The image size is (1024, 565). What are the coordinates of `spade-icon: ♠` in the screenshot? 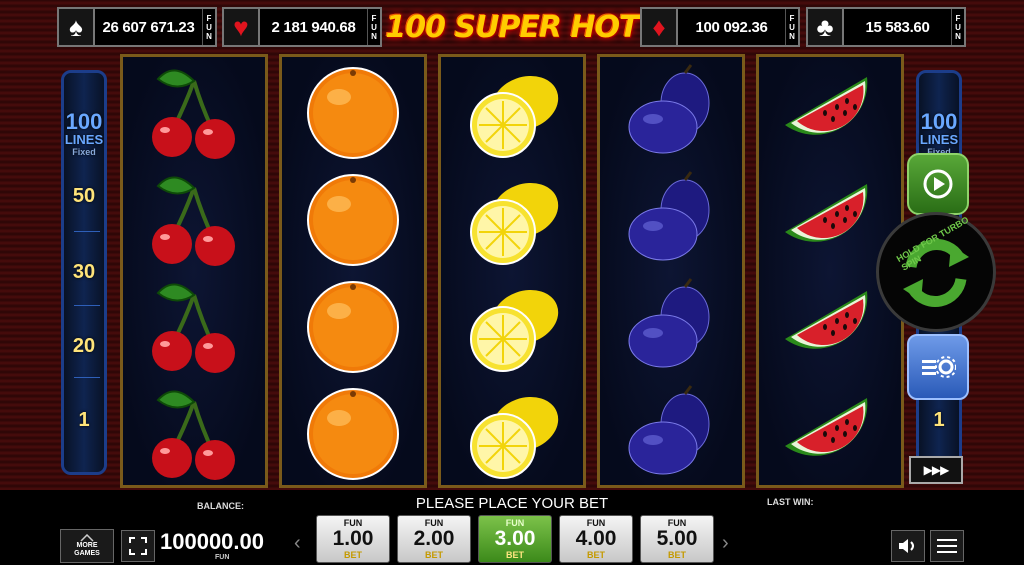 It's located at (77, 27).